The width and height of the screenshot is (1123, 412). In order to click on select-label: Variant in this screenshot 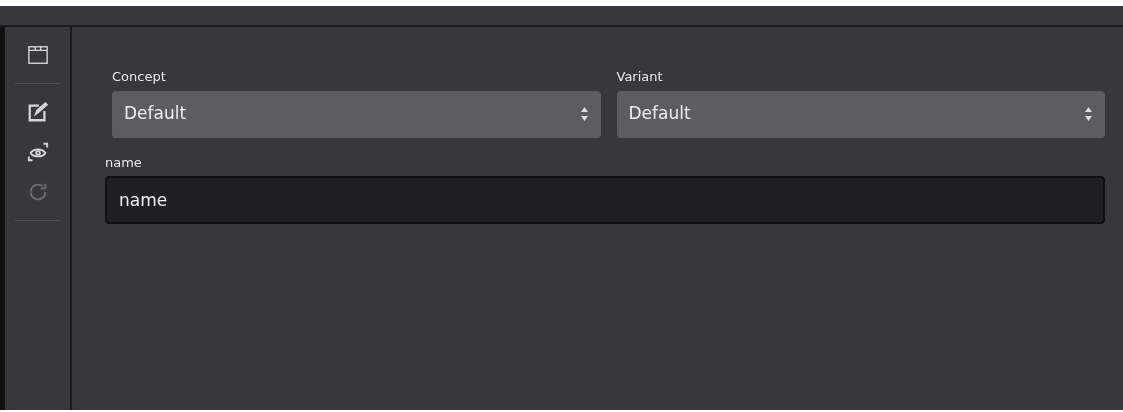, I will do `click(640, 77)`.